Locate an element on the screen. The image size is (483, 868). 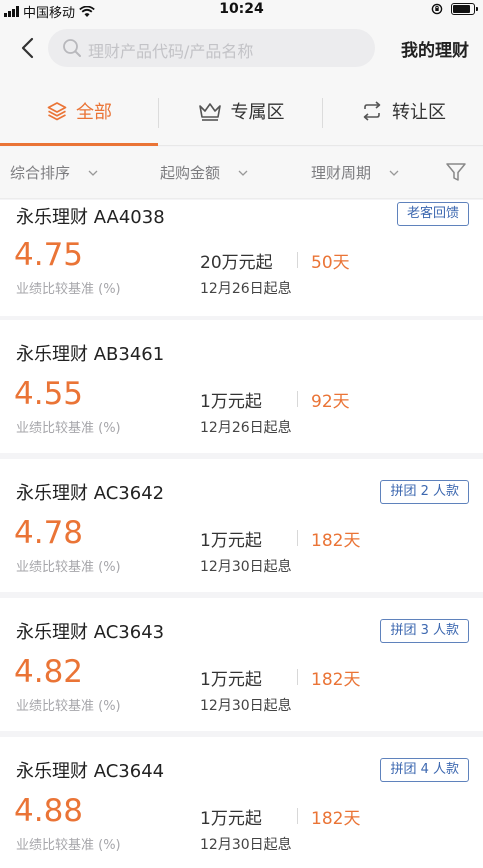
tab-exclusive-label: 专属区 is located at coordinates (257, 112).